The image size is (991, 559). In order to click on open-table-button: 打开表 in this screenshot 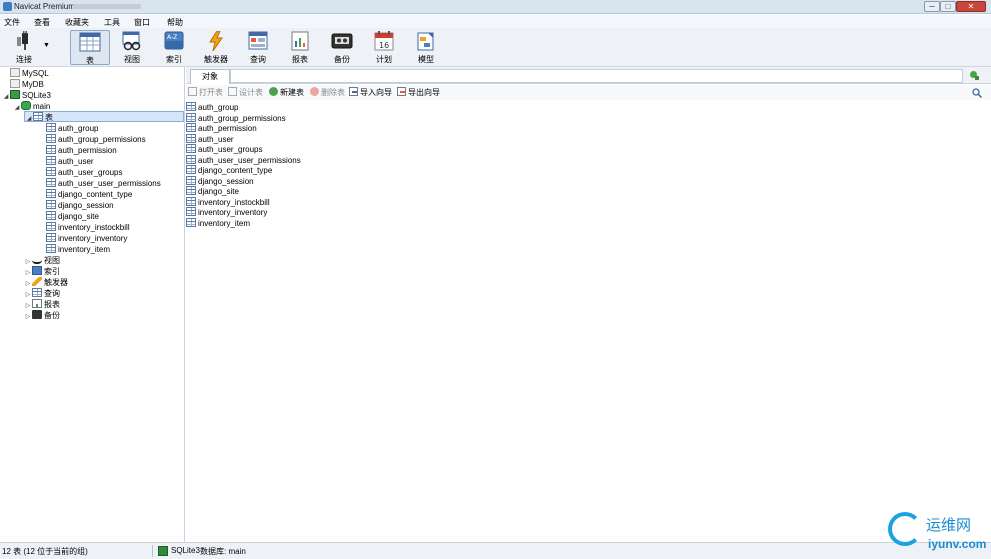, I will do `click(205, 92)`.